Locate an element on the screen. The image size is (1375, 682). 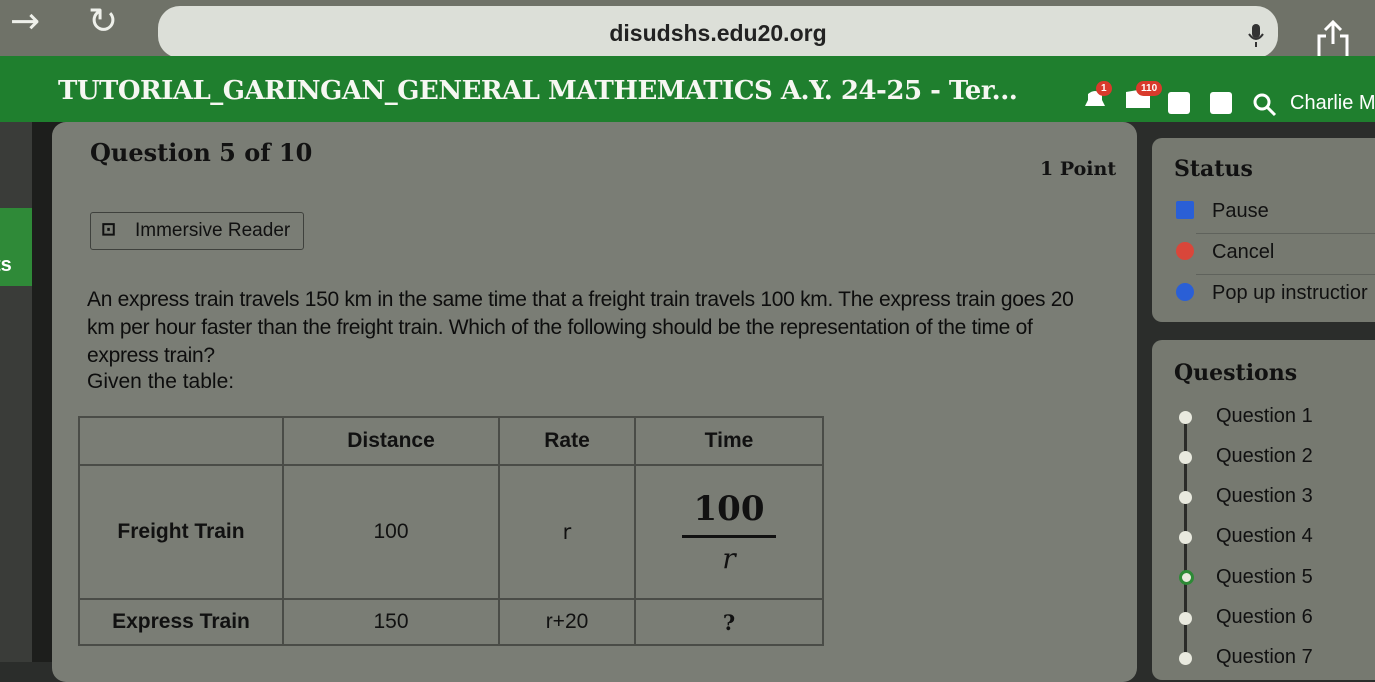
row-label: Express Train is located at coordinates (181, 622).